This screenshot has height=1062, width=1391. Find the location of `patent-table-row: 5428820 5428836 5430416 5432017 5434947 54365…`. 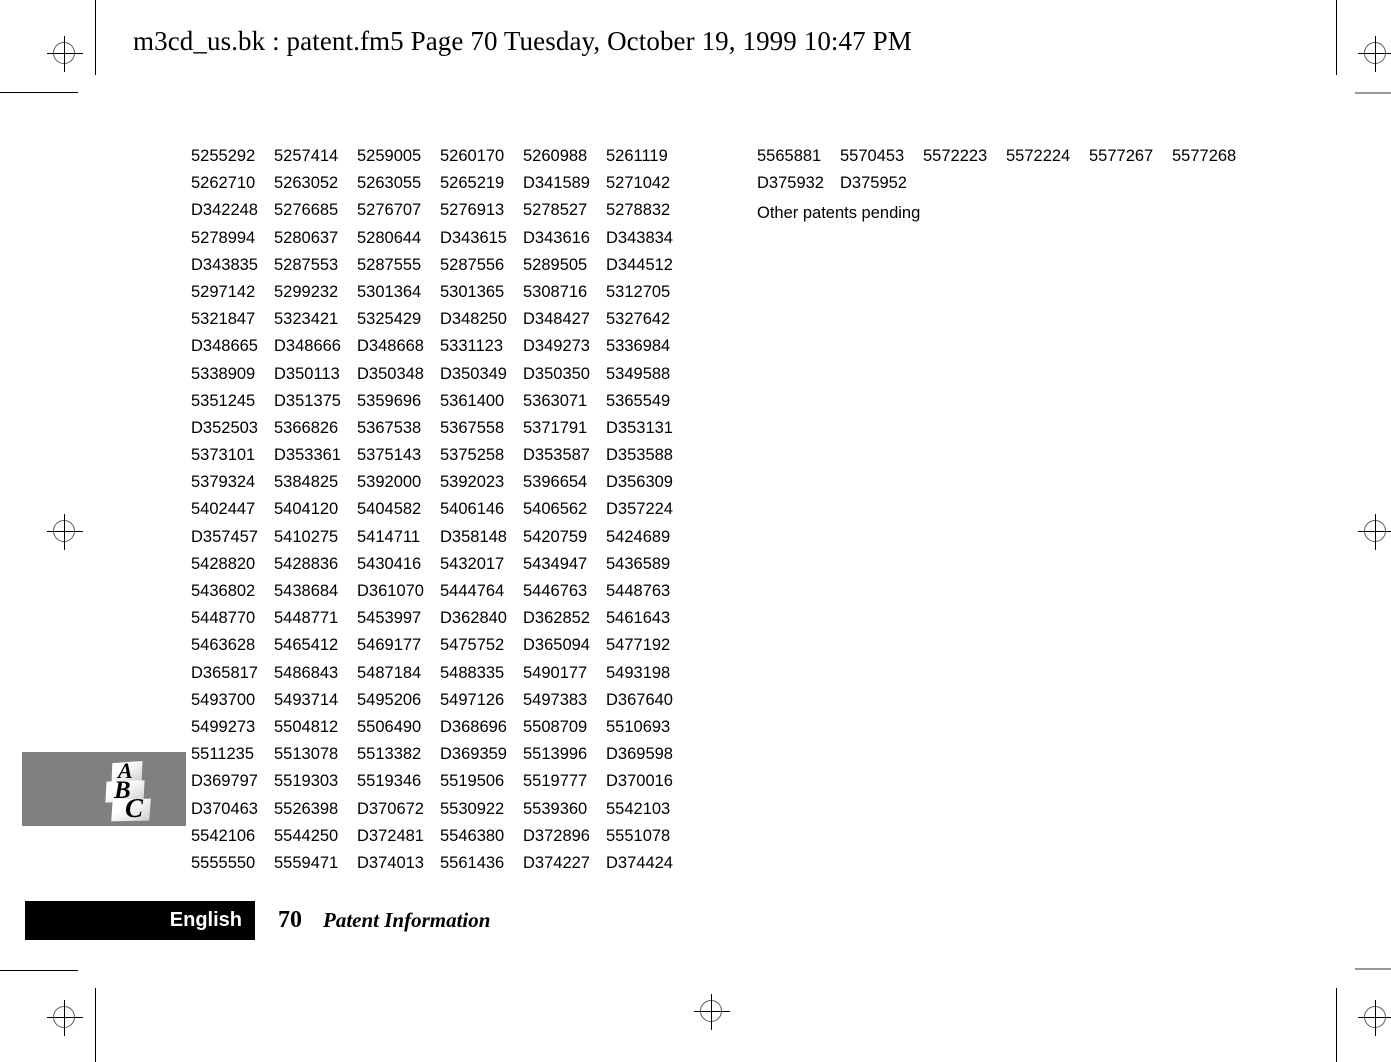

patent-table-row: 5428820 5428836 5430416 5432017 5434947 54365… is located at coordinates (440, 568).